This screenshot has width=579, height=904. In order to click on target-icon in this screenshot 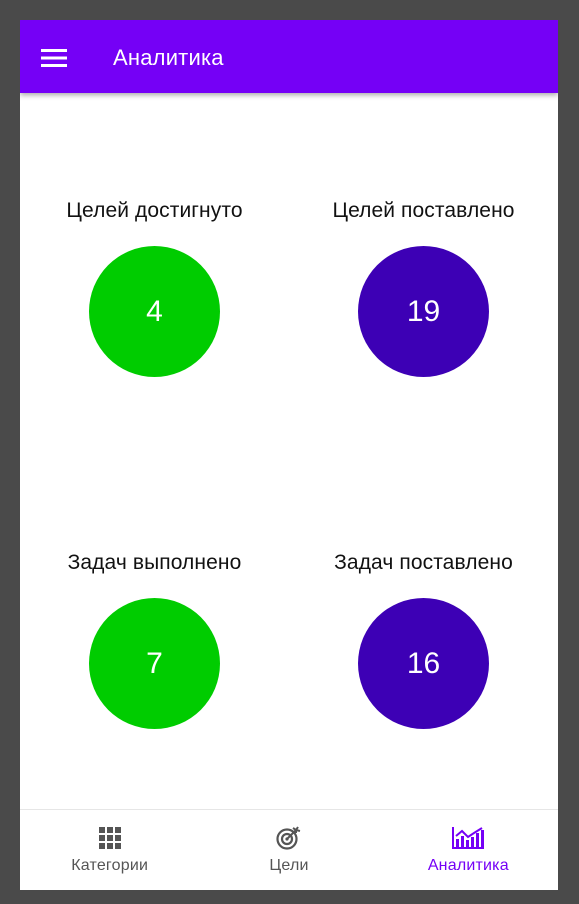, I will do `click(289, 838)`.